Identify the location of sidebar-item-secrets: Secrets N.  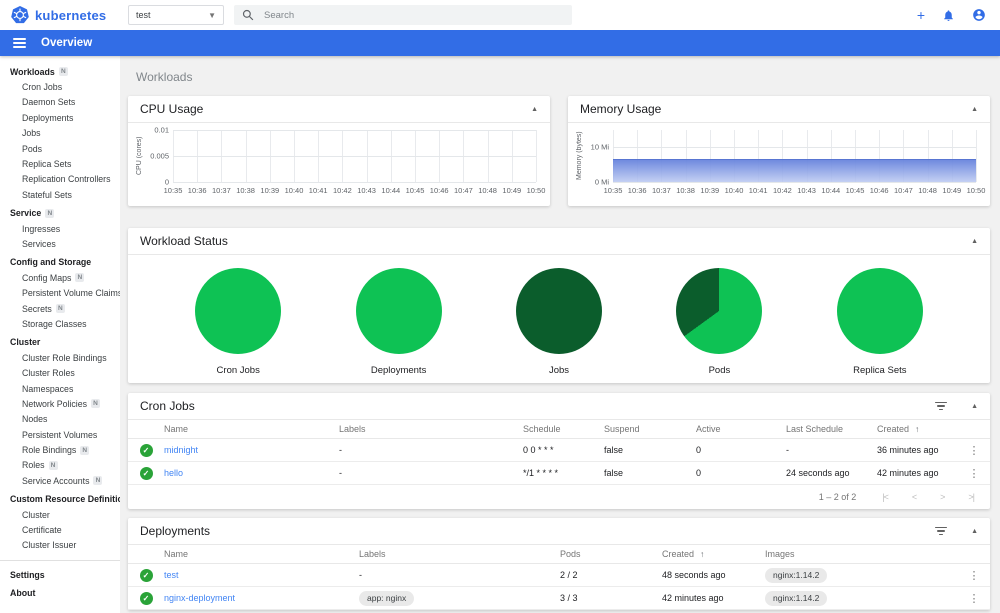
(60, 308).